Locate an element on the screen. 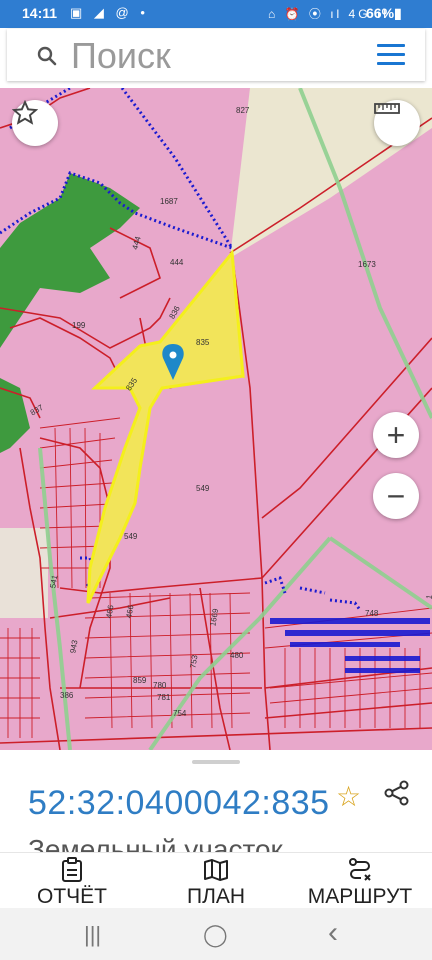  map-plan-icon is located at coordinates (216, 870).